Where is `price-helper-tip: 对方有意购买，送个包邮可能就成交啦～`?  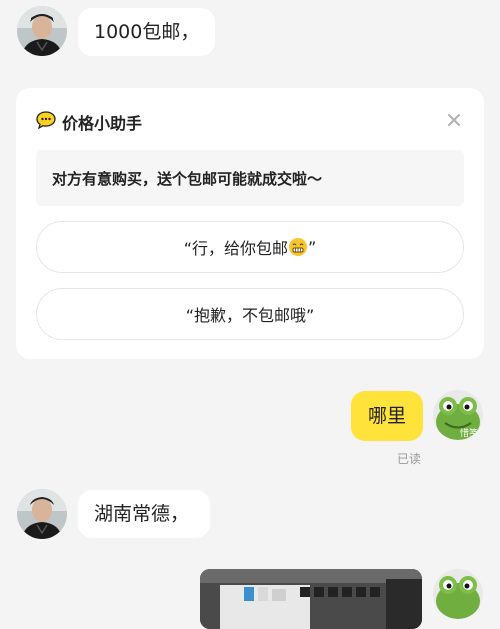 price-helper-tip: 对方有意购买，送个包邮可能就成交啦～ is located at coordinates (250, 178).